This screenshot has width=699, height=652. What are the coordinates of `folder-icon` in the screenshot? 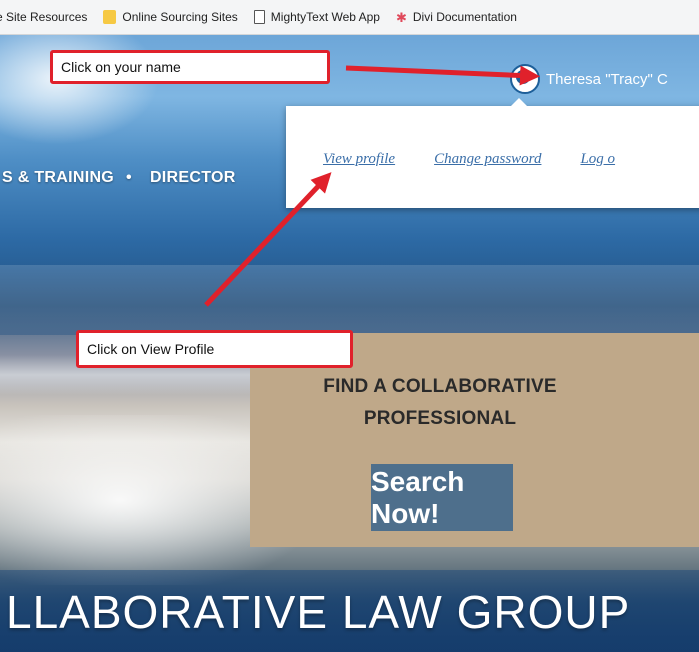 It's located at (110, 17).